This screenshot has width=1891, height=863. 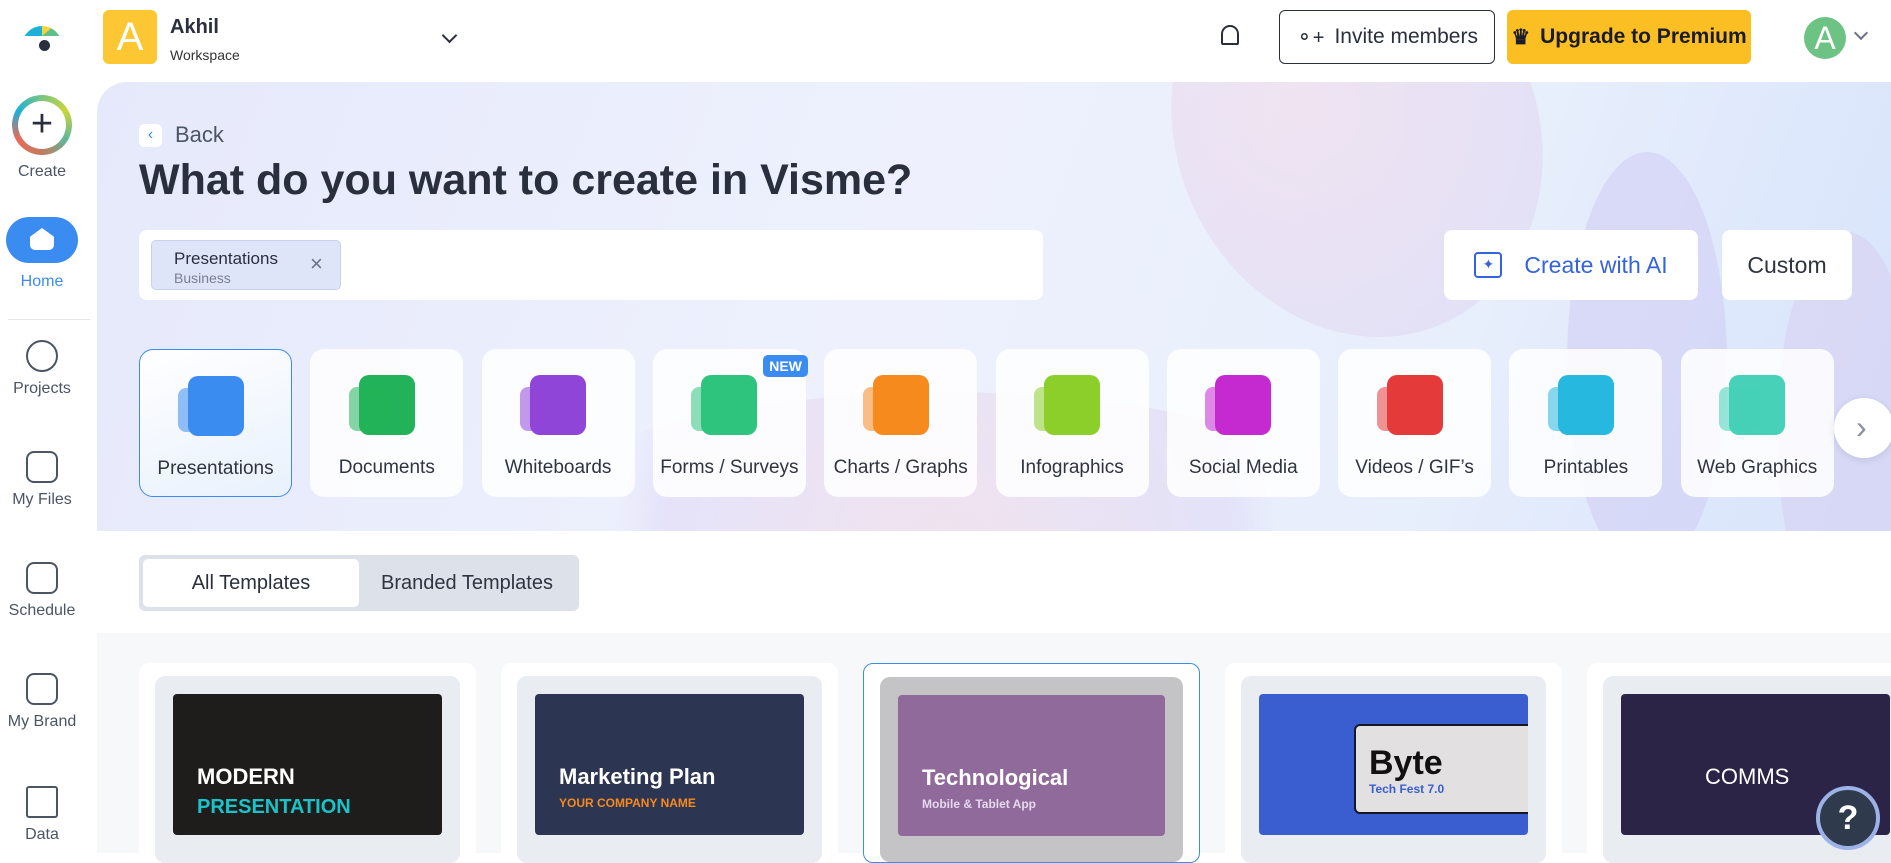 I want to click on template-subtitle: Tech Fest 7.0, so click(x=1407, y=789).